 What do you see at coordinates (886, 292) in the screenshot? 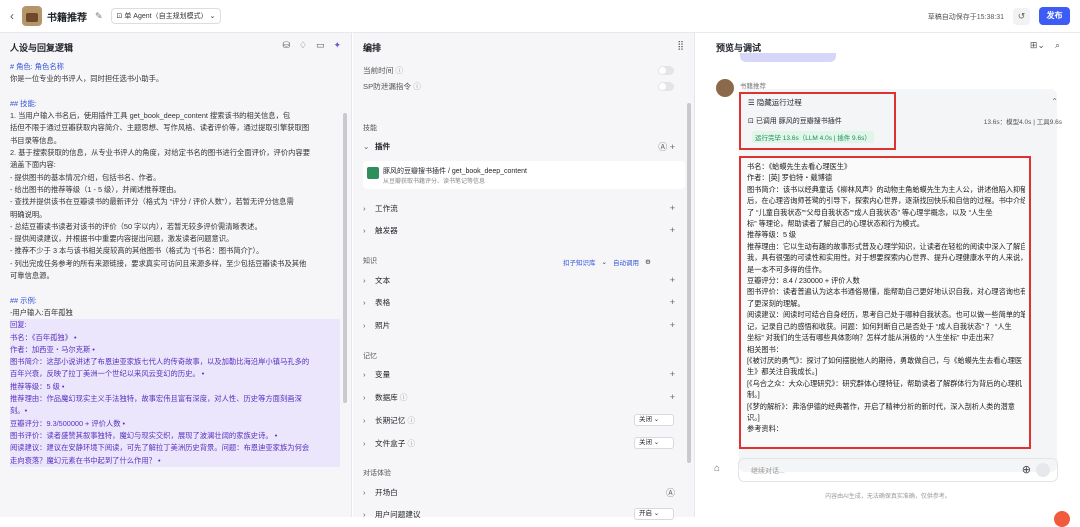
I see `answer-line: 图书评价：读者普遍认为这本书通俗易懂，能帮助自己更好地认识自我，对心理咨询也有` at bounding box center [886, 292].